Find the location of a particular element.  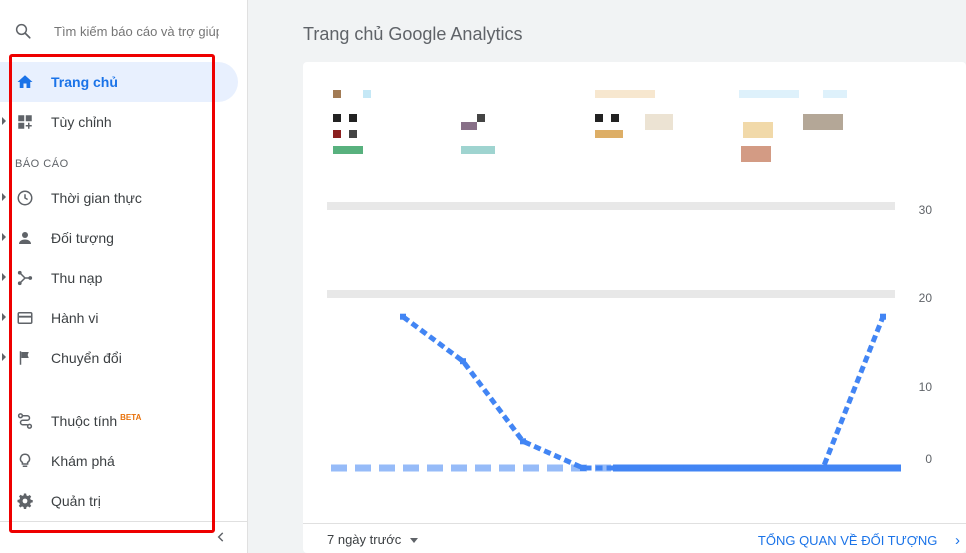

beta-badge: BETA is located at coordinates (131, 418).